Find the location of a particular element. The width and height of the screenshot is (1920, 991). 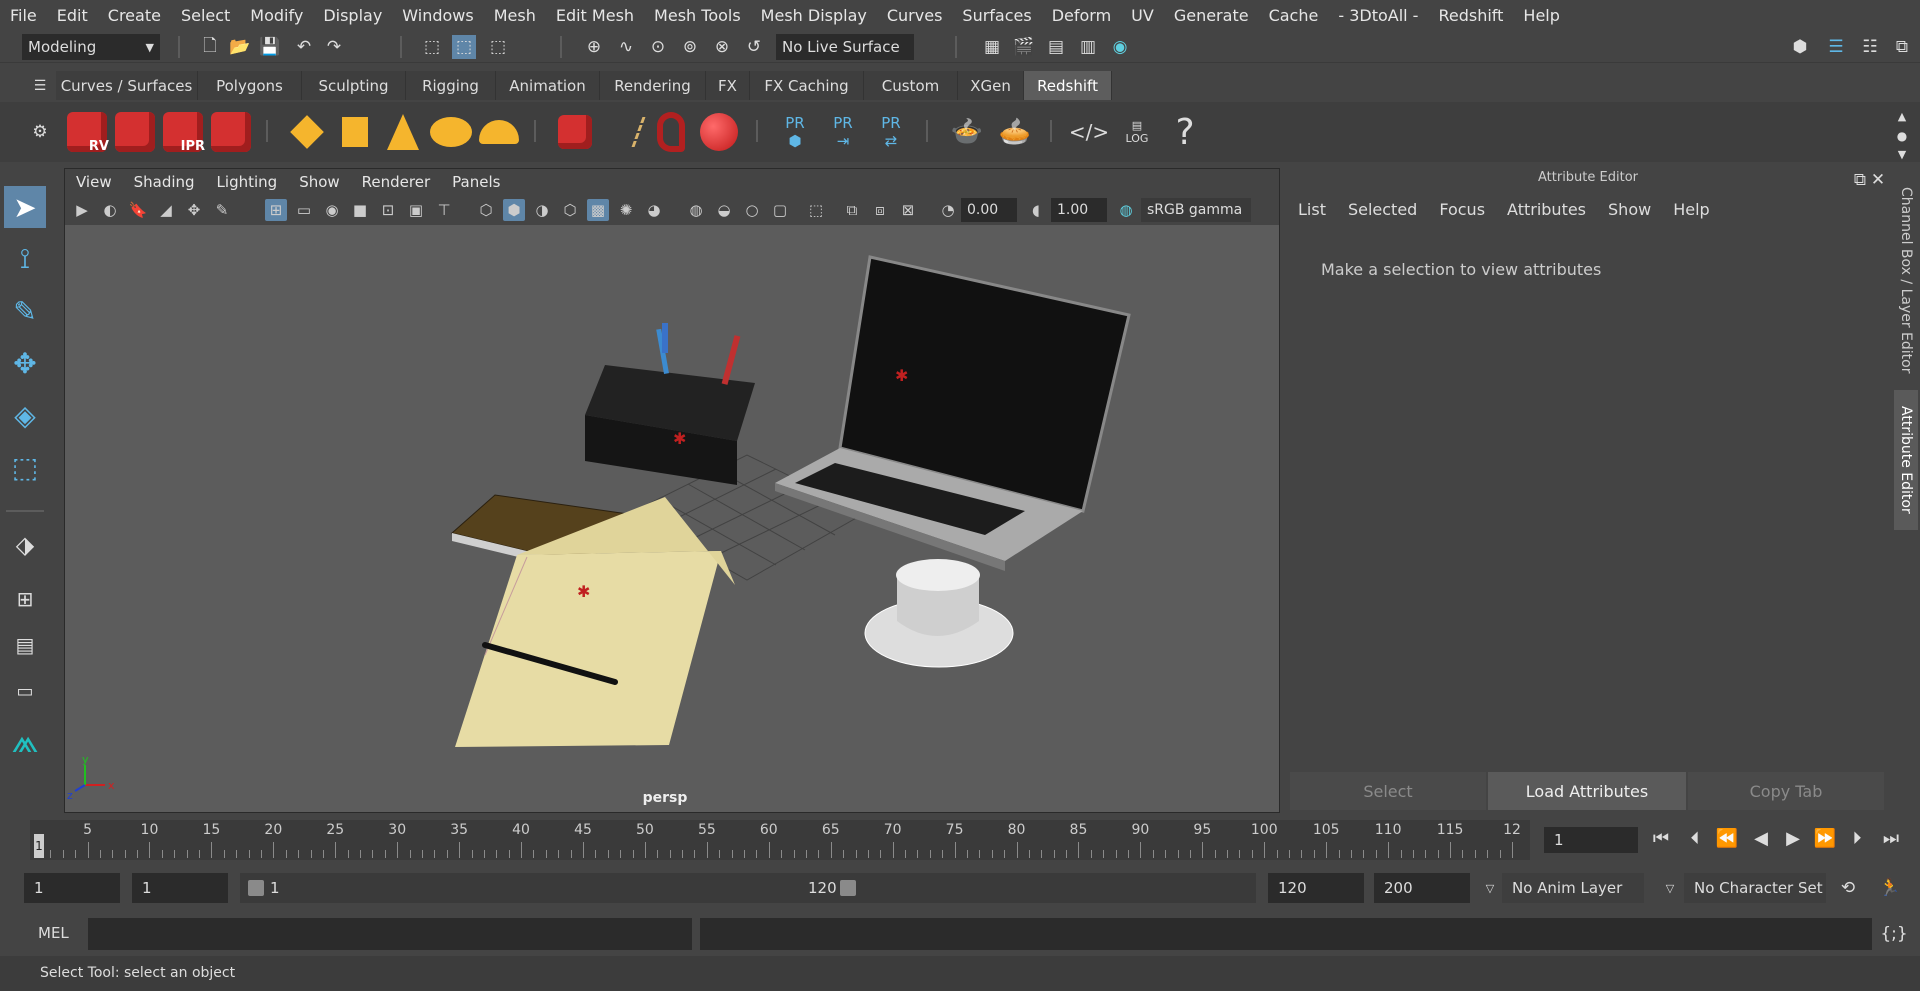

menu-3dtoall: - 3DtoAll - is located at coordinates (1378, 15).